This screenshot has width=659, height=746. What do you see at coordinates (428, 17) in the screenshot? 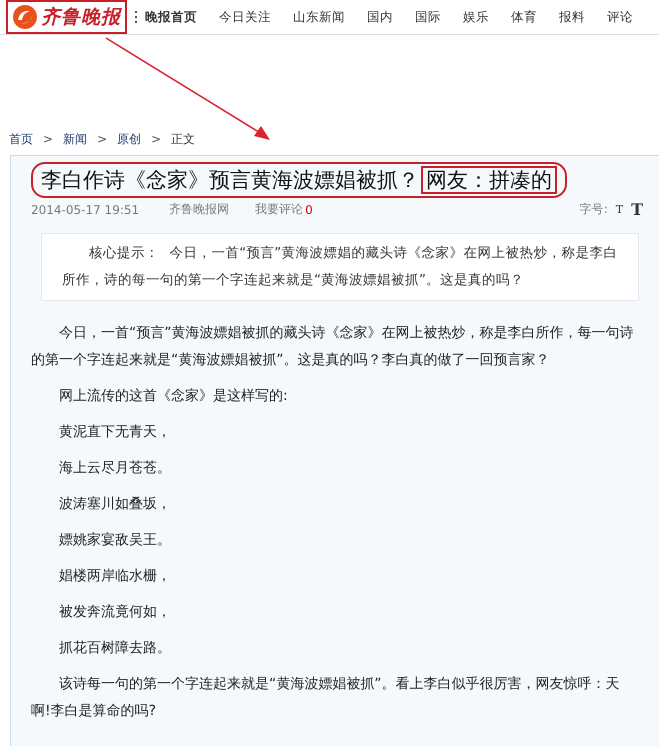
I see `nav-link: 国际` at bounding box center [428, 17].